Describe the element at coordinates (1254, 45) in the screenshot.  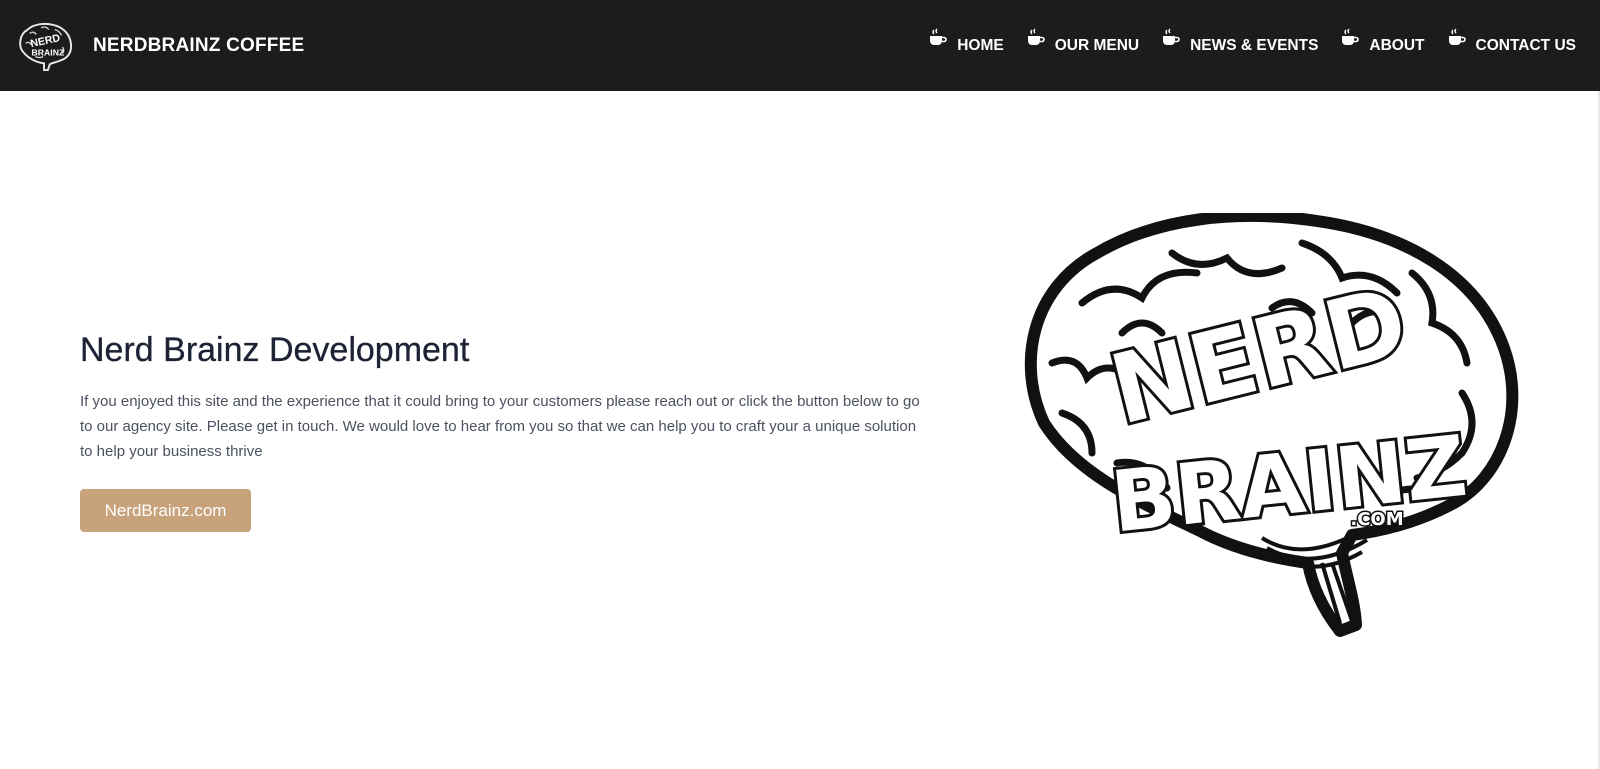
I see `nav-news-events-label: NEWS & EVENTS` at that location.